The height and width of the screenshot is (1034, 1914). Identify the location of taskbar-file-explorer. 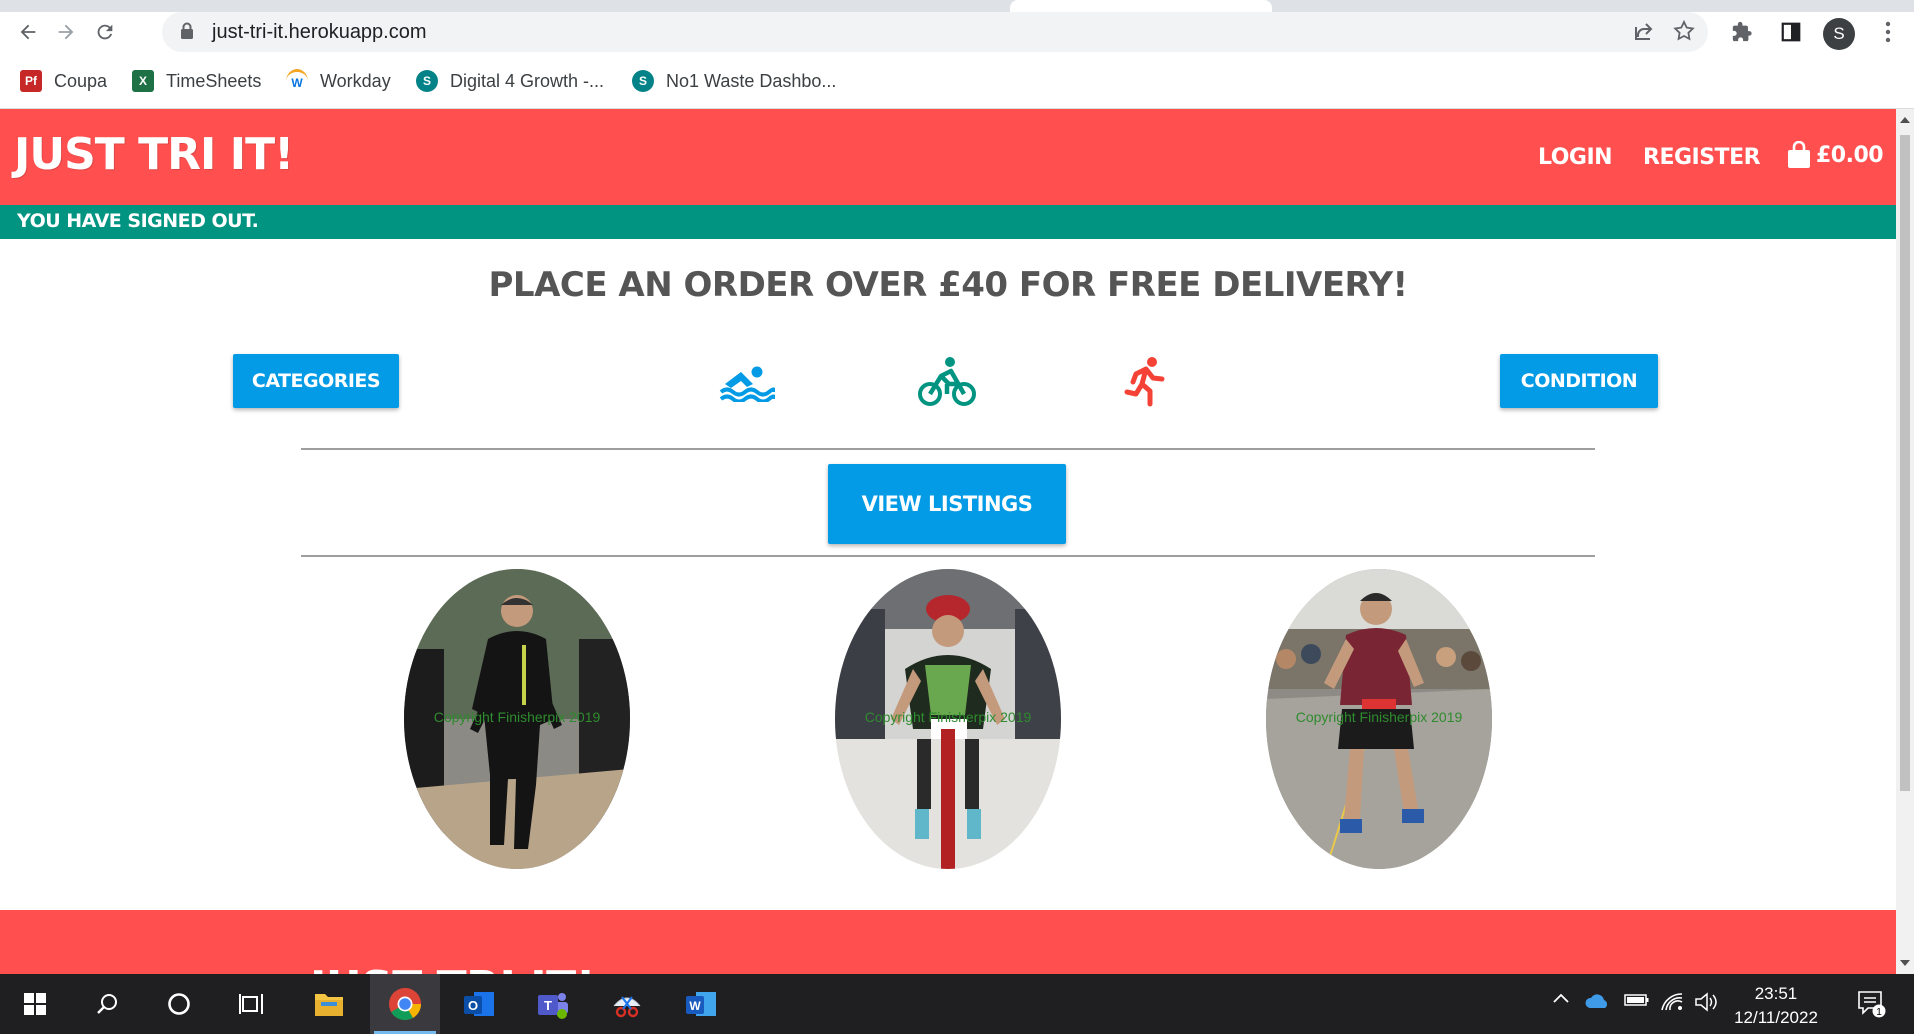
(329, 1004).